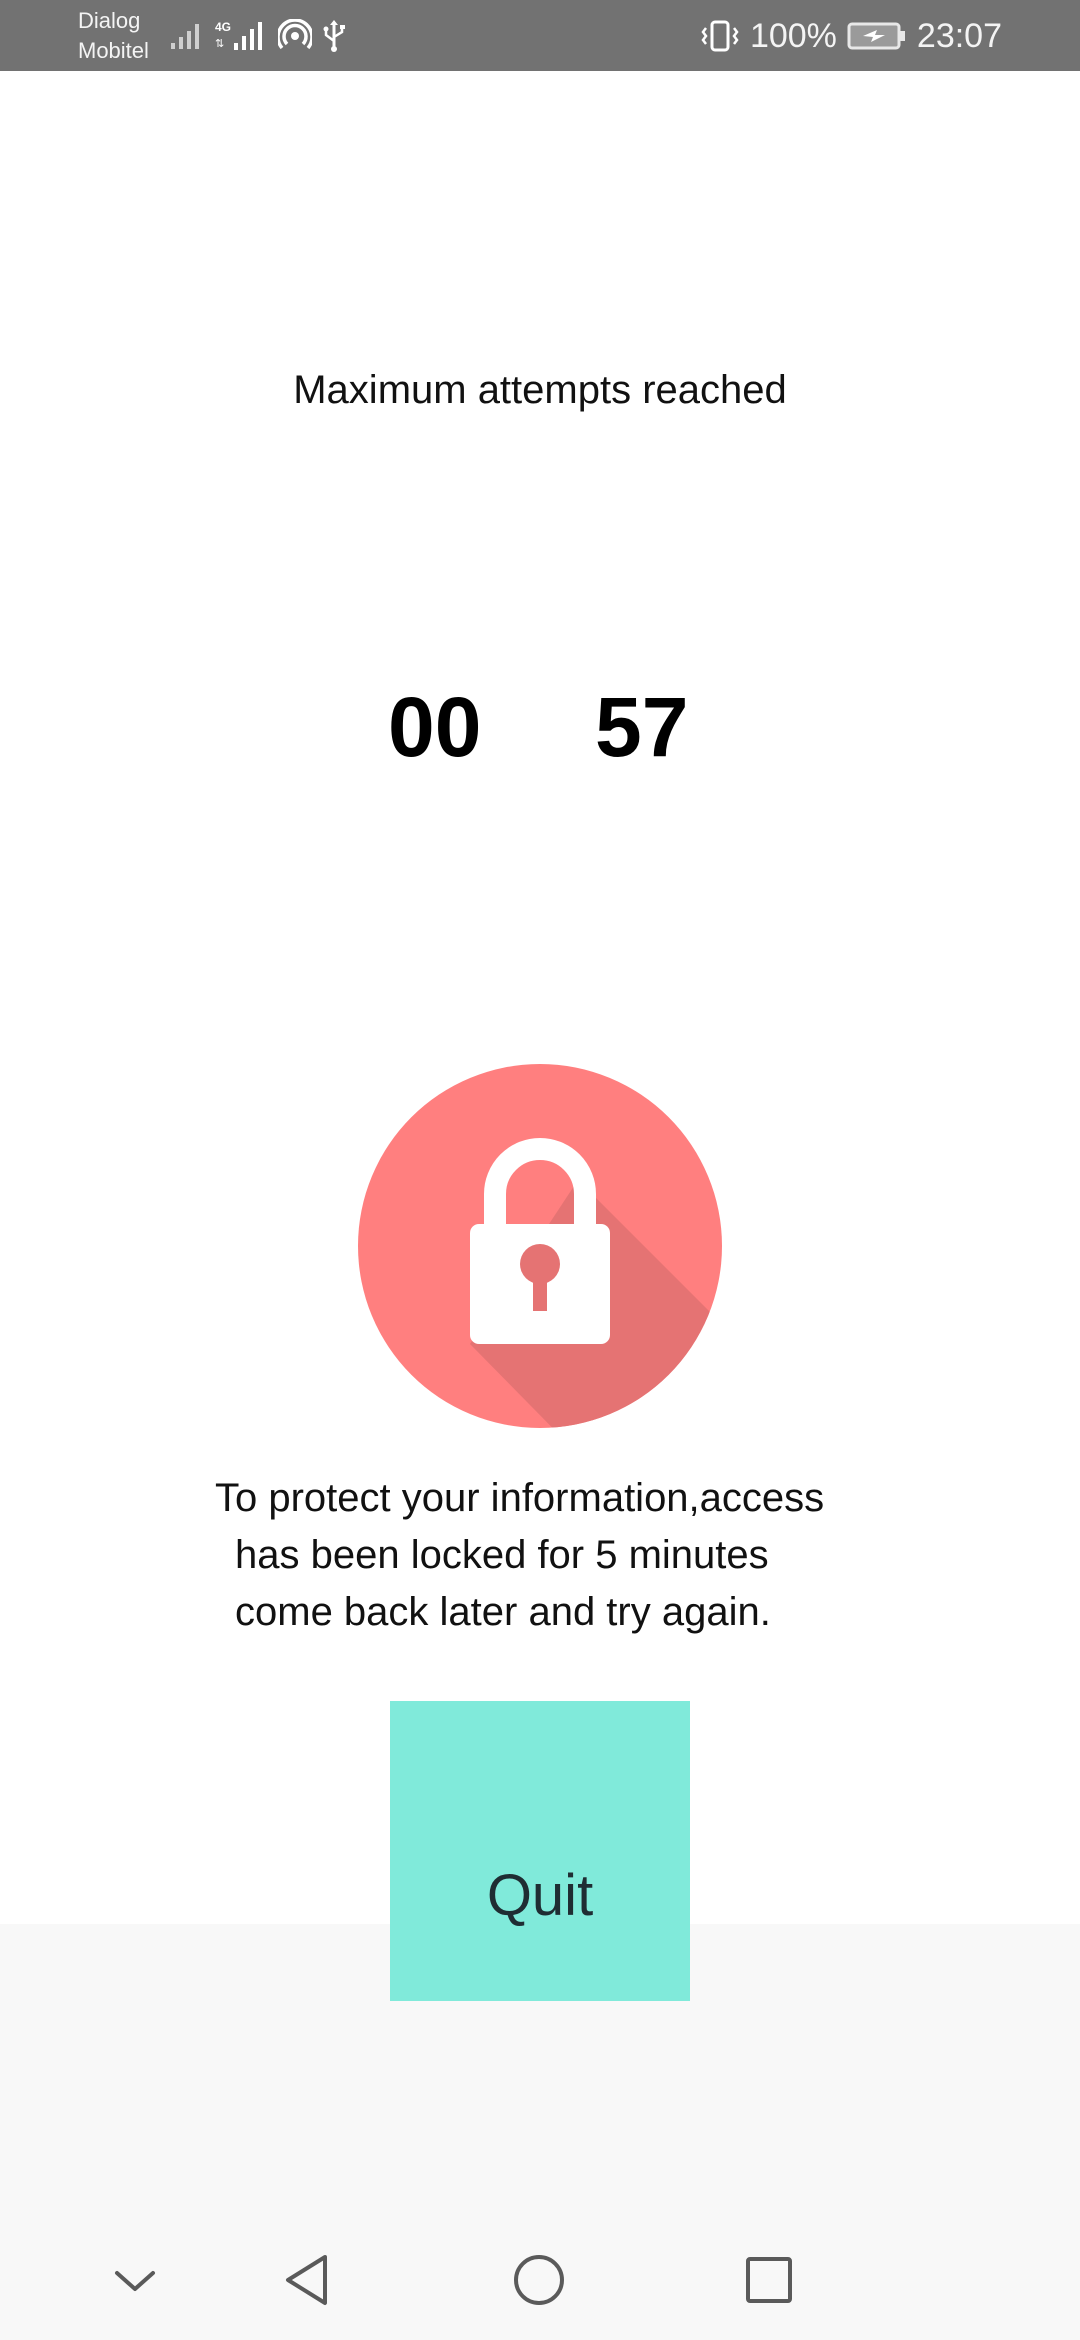 The height and width of the screenshot is (2340, 1080). I want to click on vibrate-icon, so click(720, 36).